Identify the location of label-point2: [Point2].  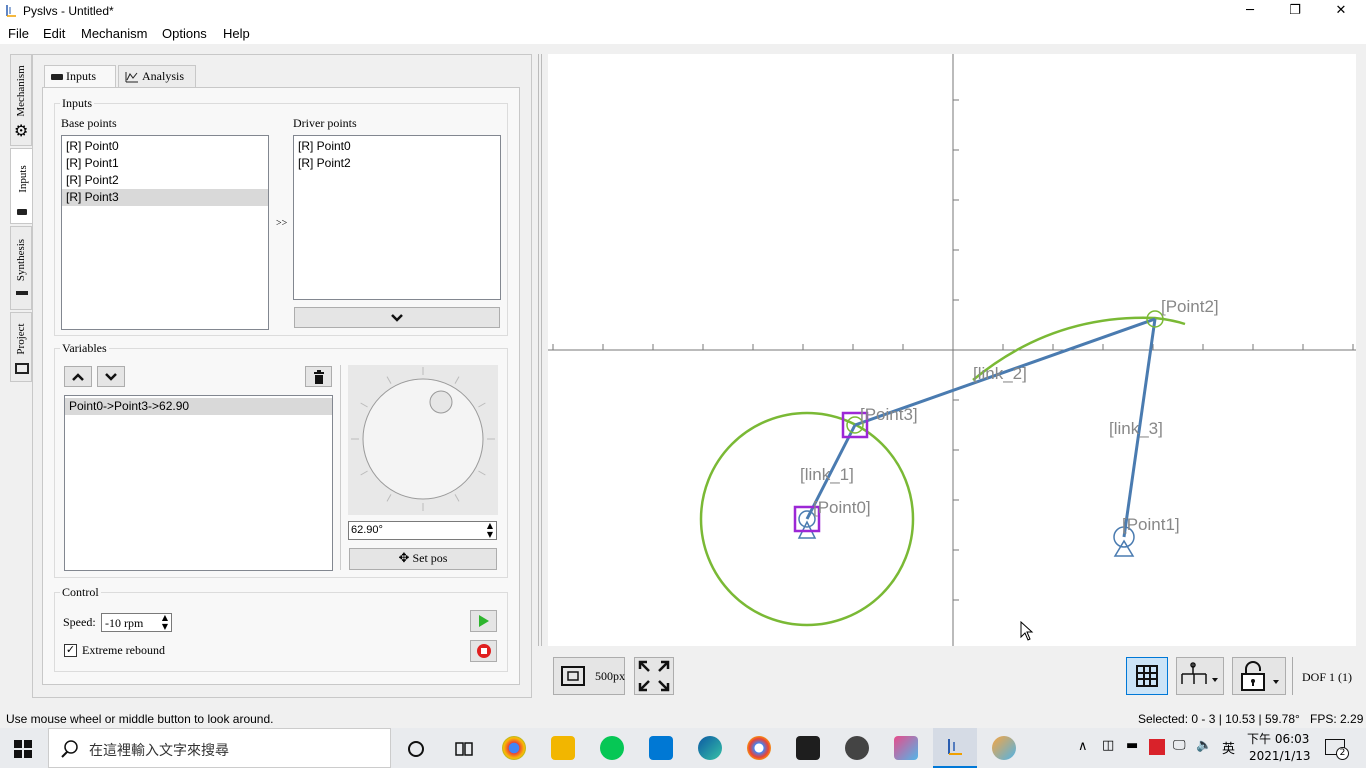
(1190, 306).